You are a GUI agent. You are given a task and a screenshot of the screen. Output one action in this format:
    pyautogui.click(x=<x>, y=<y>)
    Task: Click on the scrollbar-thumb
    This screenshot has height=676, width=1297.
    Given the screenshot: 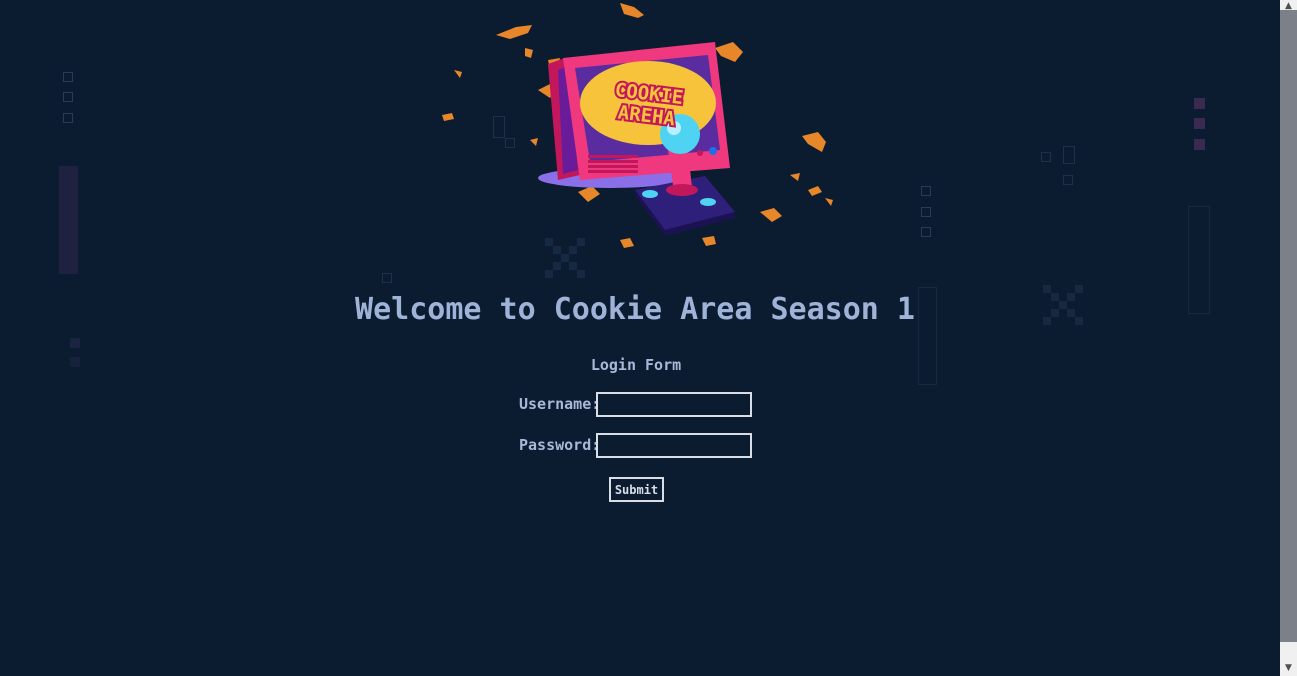 What is the action you would take?
    pyautogui.click(x=1288, y=326)
    